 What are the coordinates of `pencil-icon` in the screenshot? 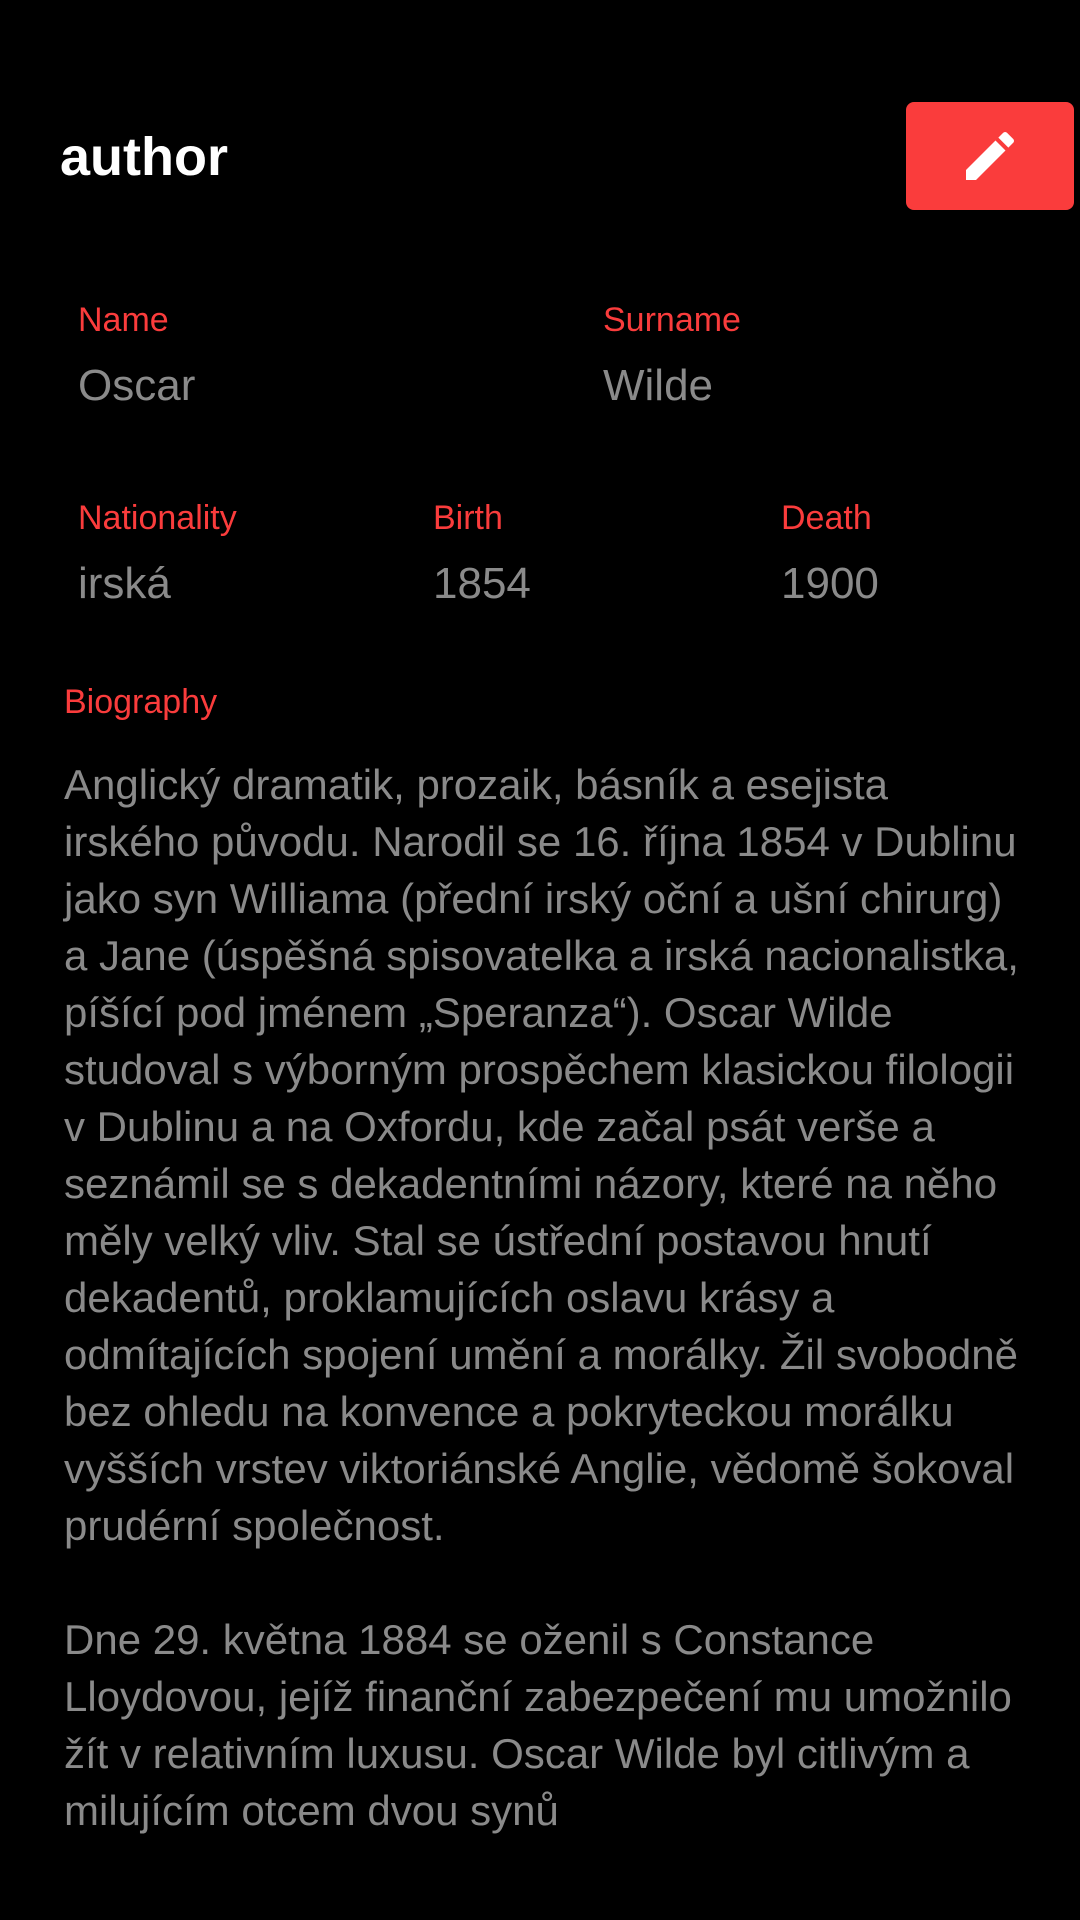 It's located at (990, 155).